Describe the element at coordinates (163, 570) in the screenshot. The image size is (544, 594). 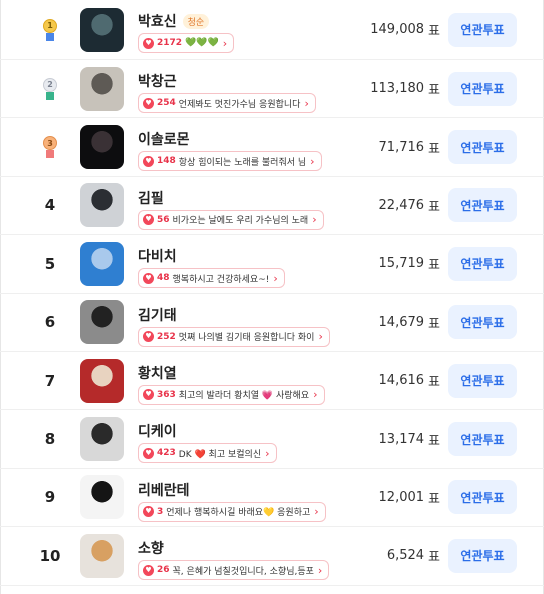
I see `cheer-count: 26` at that location.